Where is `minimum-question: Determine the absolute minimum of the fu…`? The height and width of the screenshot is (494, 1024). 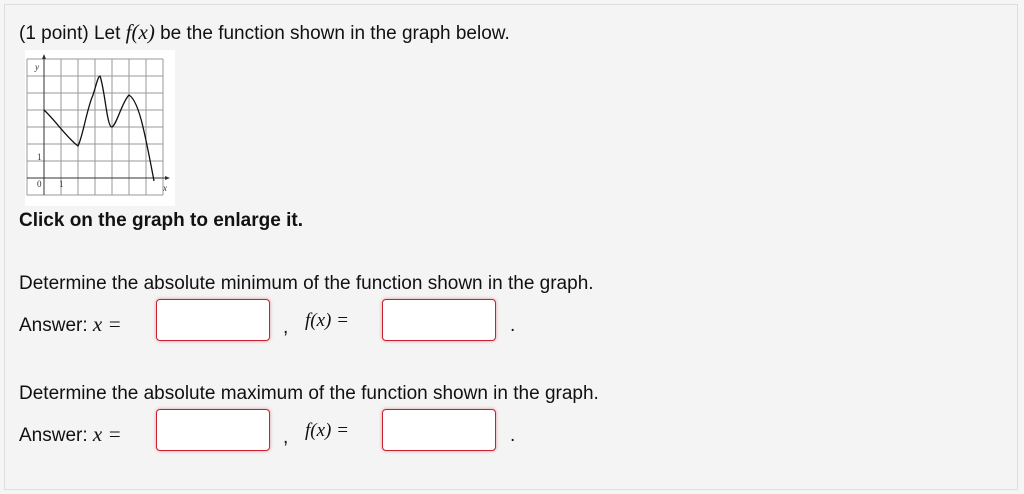
minimum-question: Determine the absolute minimum of the fu… is located at coordinates (306, 283).